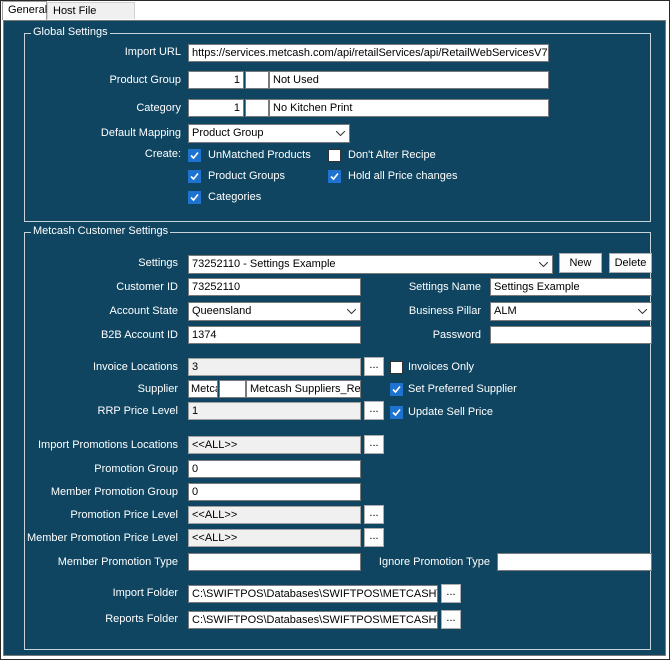 The height and width of the screenshot is (660, 670). Describe the element at coordinates (203, 389) in the screenshot. I see `supplier-code-field: Metca` at that location.